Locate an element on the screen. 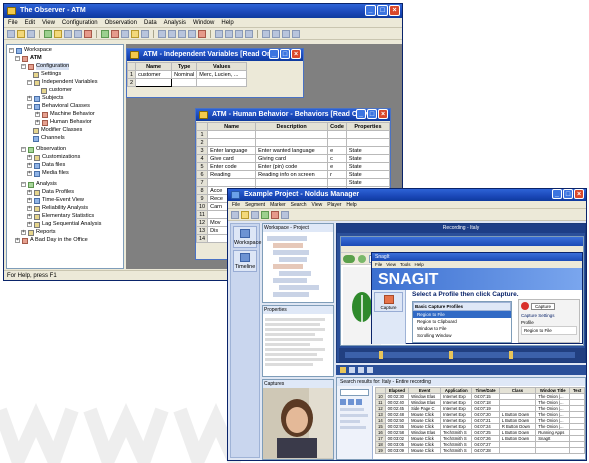 The width and height of the screenshot is (589, 463). timeline-marker is located at coordinates (381, 355).